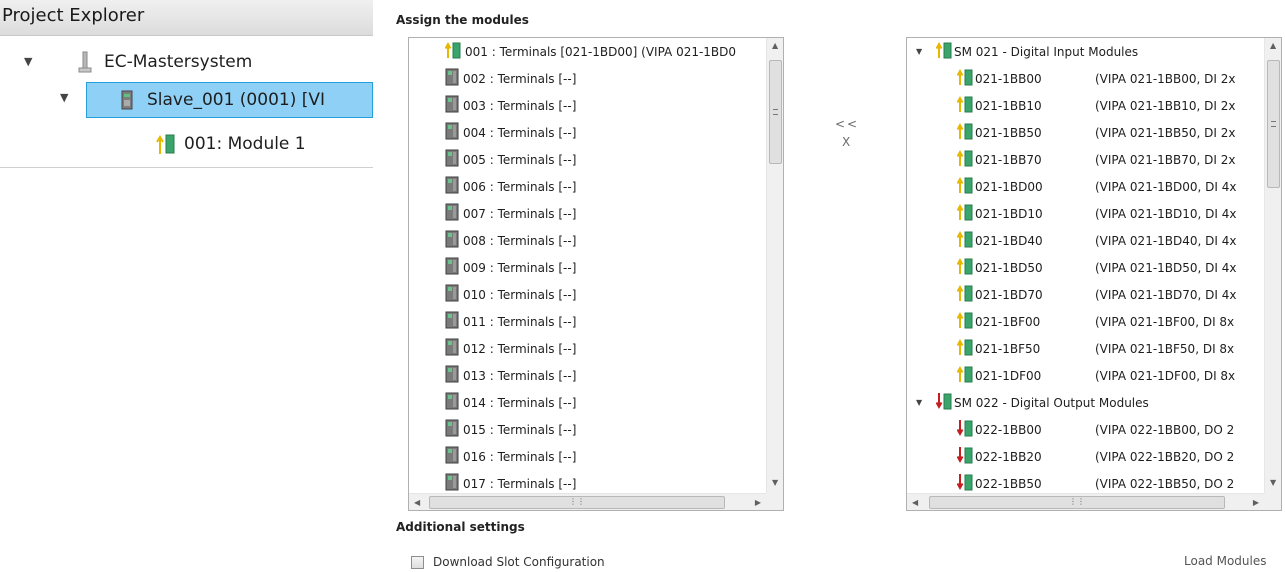 The image size is (1285, 572). Describe the element at coordinates (846, 142) in the screenshot. I see `remove-button: X` at that location.